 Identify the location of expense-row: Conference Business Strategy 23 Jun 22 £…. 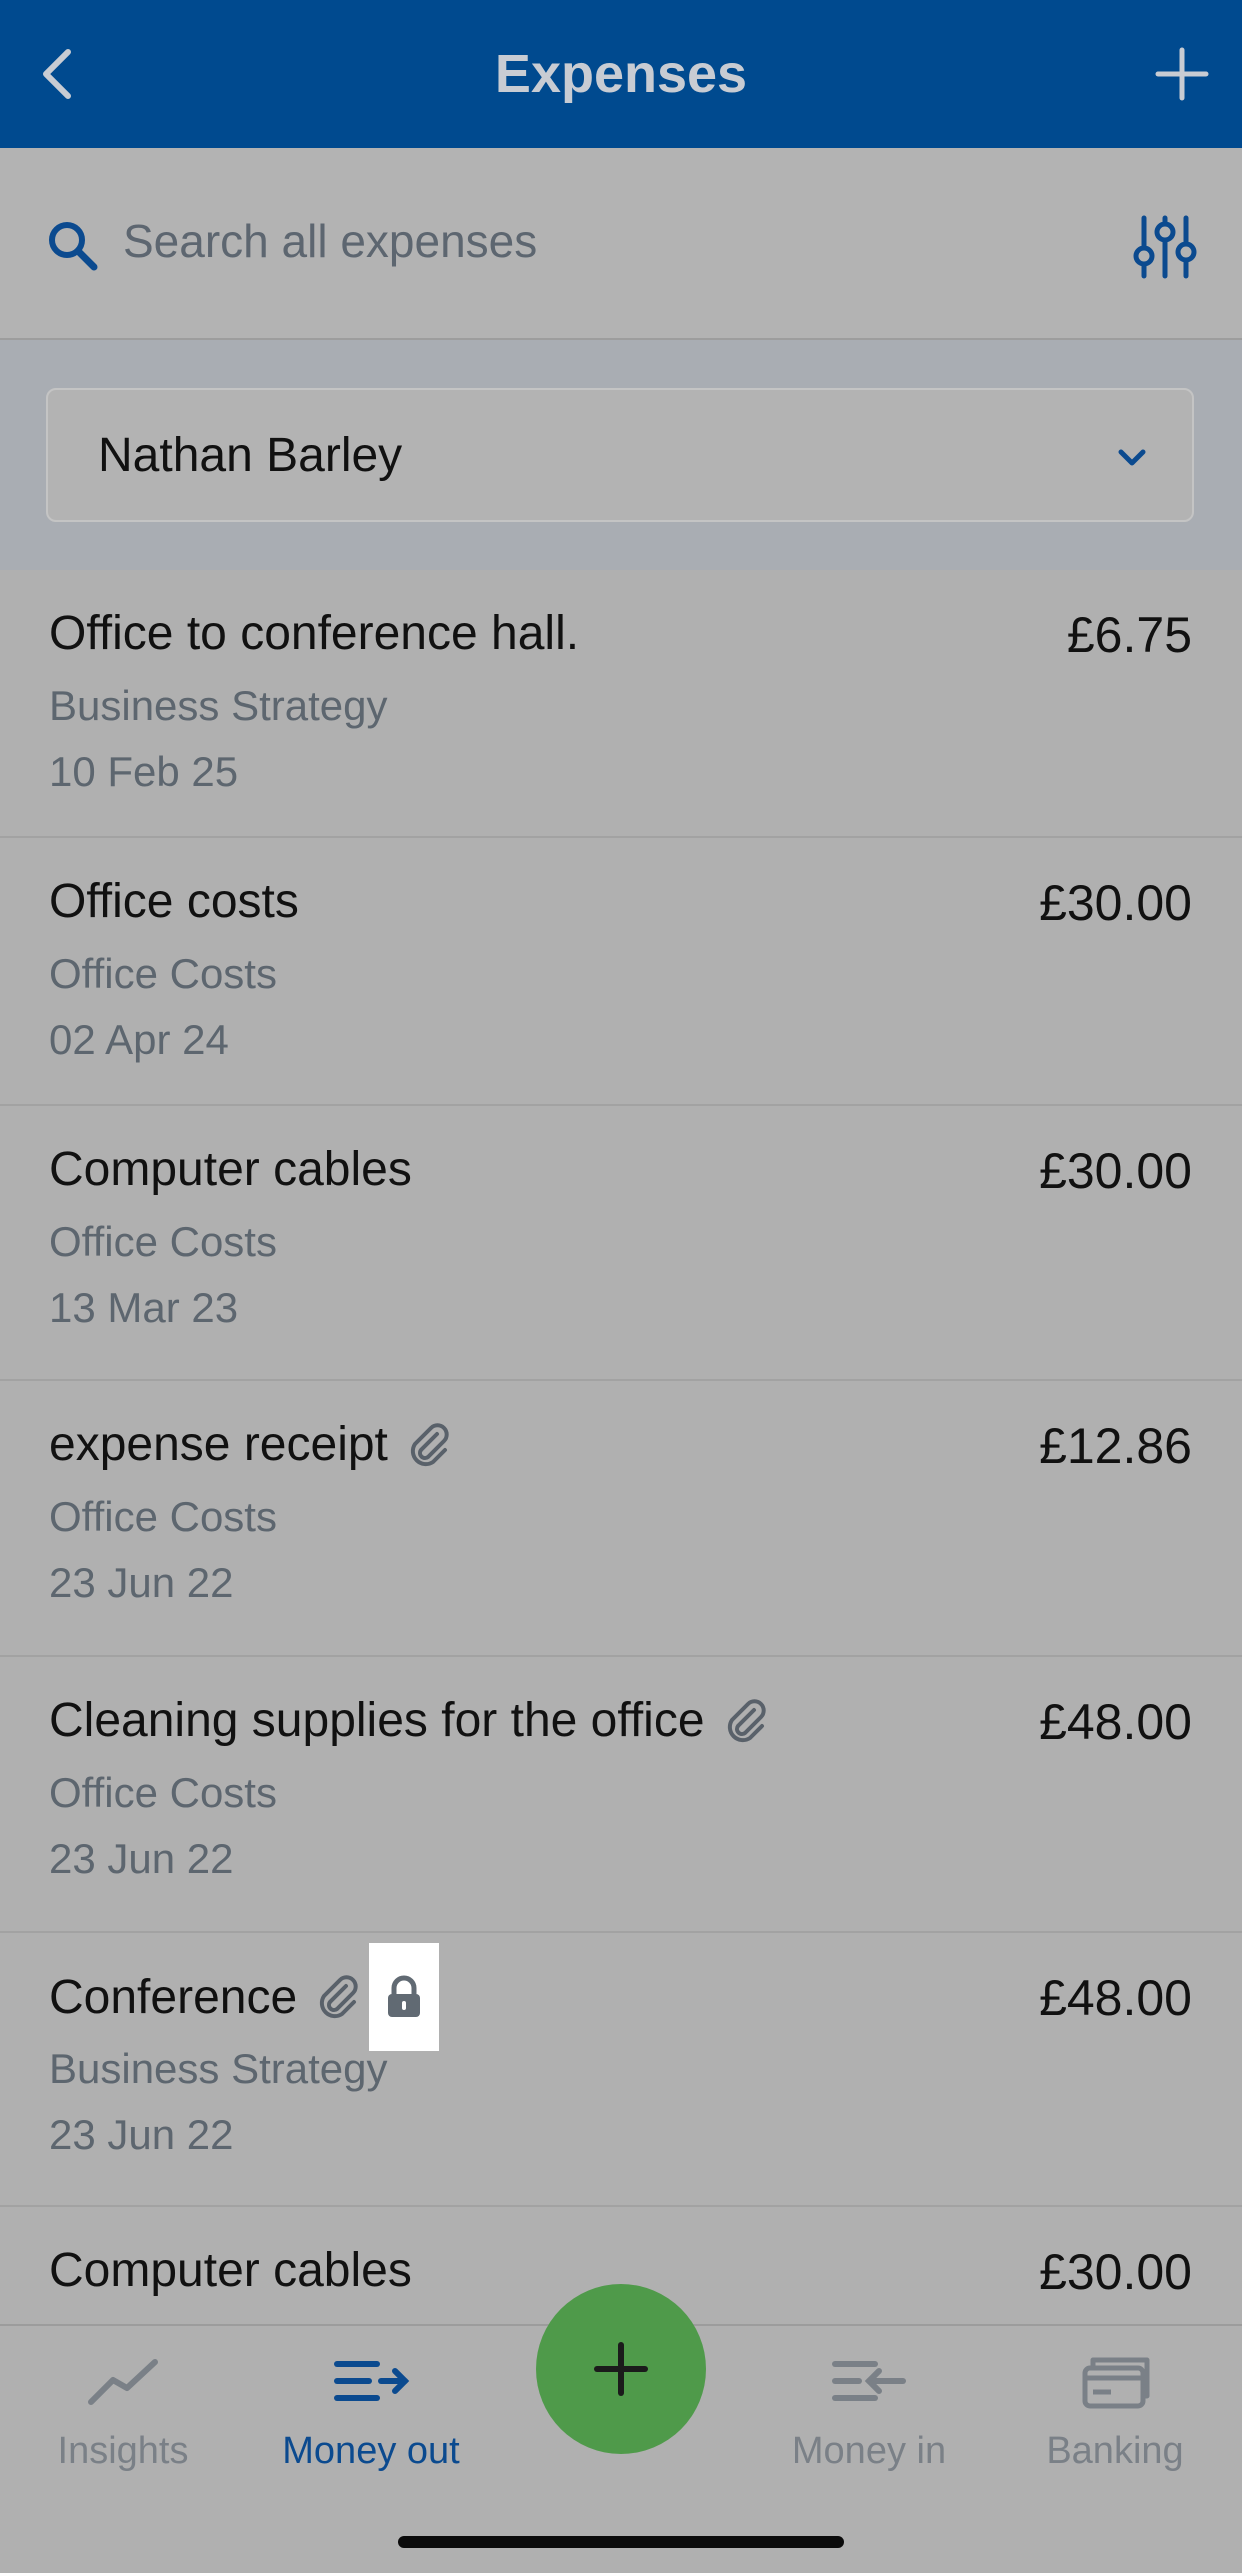
(621, 2070).